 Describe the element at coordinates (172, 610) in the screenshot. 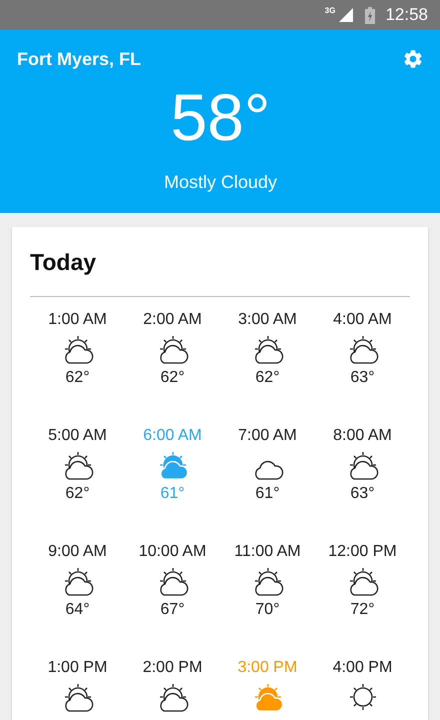

I see `hour-temperature: 67°` at that location.